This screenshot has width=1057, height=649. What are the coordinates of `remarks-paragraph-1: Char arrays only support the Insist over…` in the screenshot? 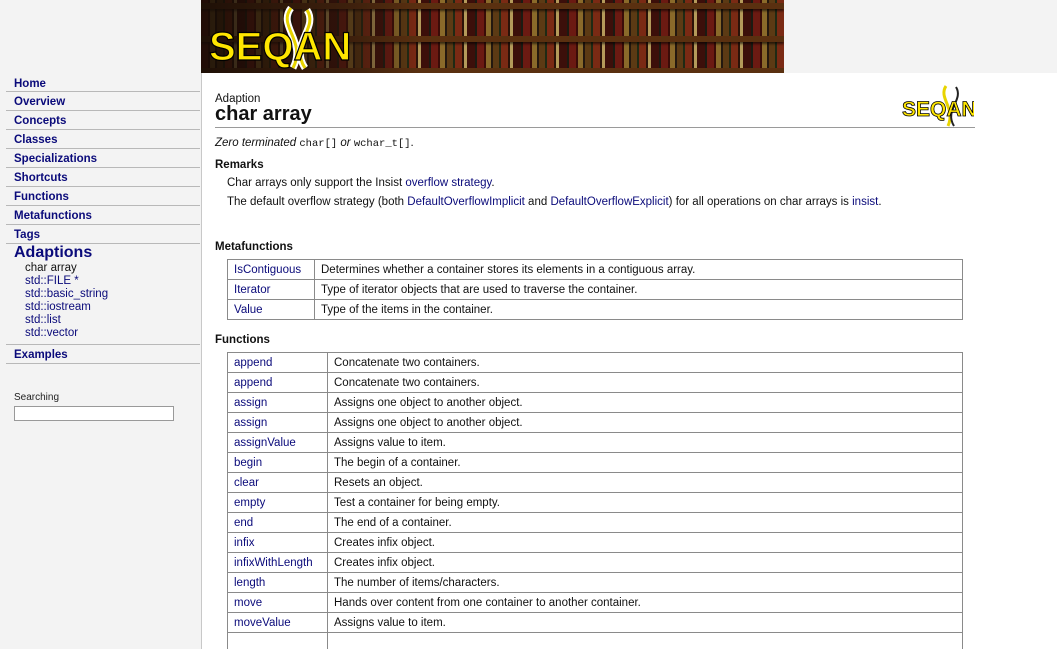 It's located at (361, 183).